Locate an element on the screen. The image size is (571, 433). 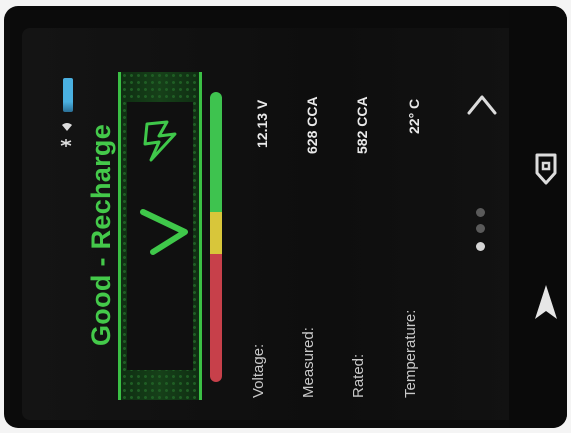
status-bar is located at coordinates (70, 133).